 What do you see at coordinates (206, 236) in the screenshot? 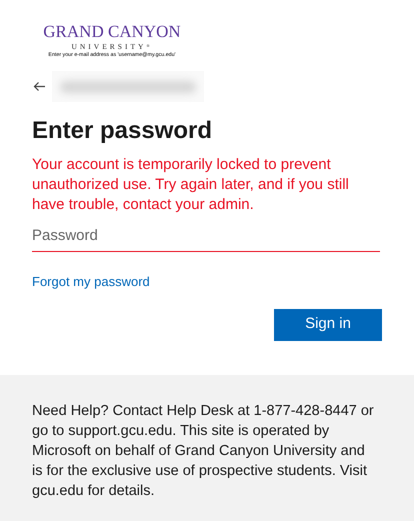
I see `password-field: Password` at bounding box center [206, 236].